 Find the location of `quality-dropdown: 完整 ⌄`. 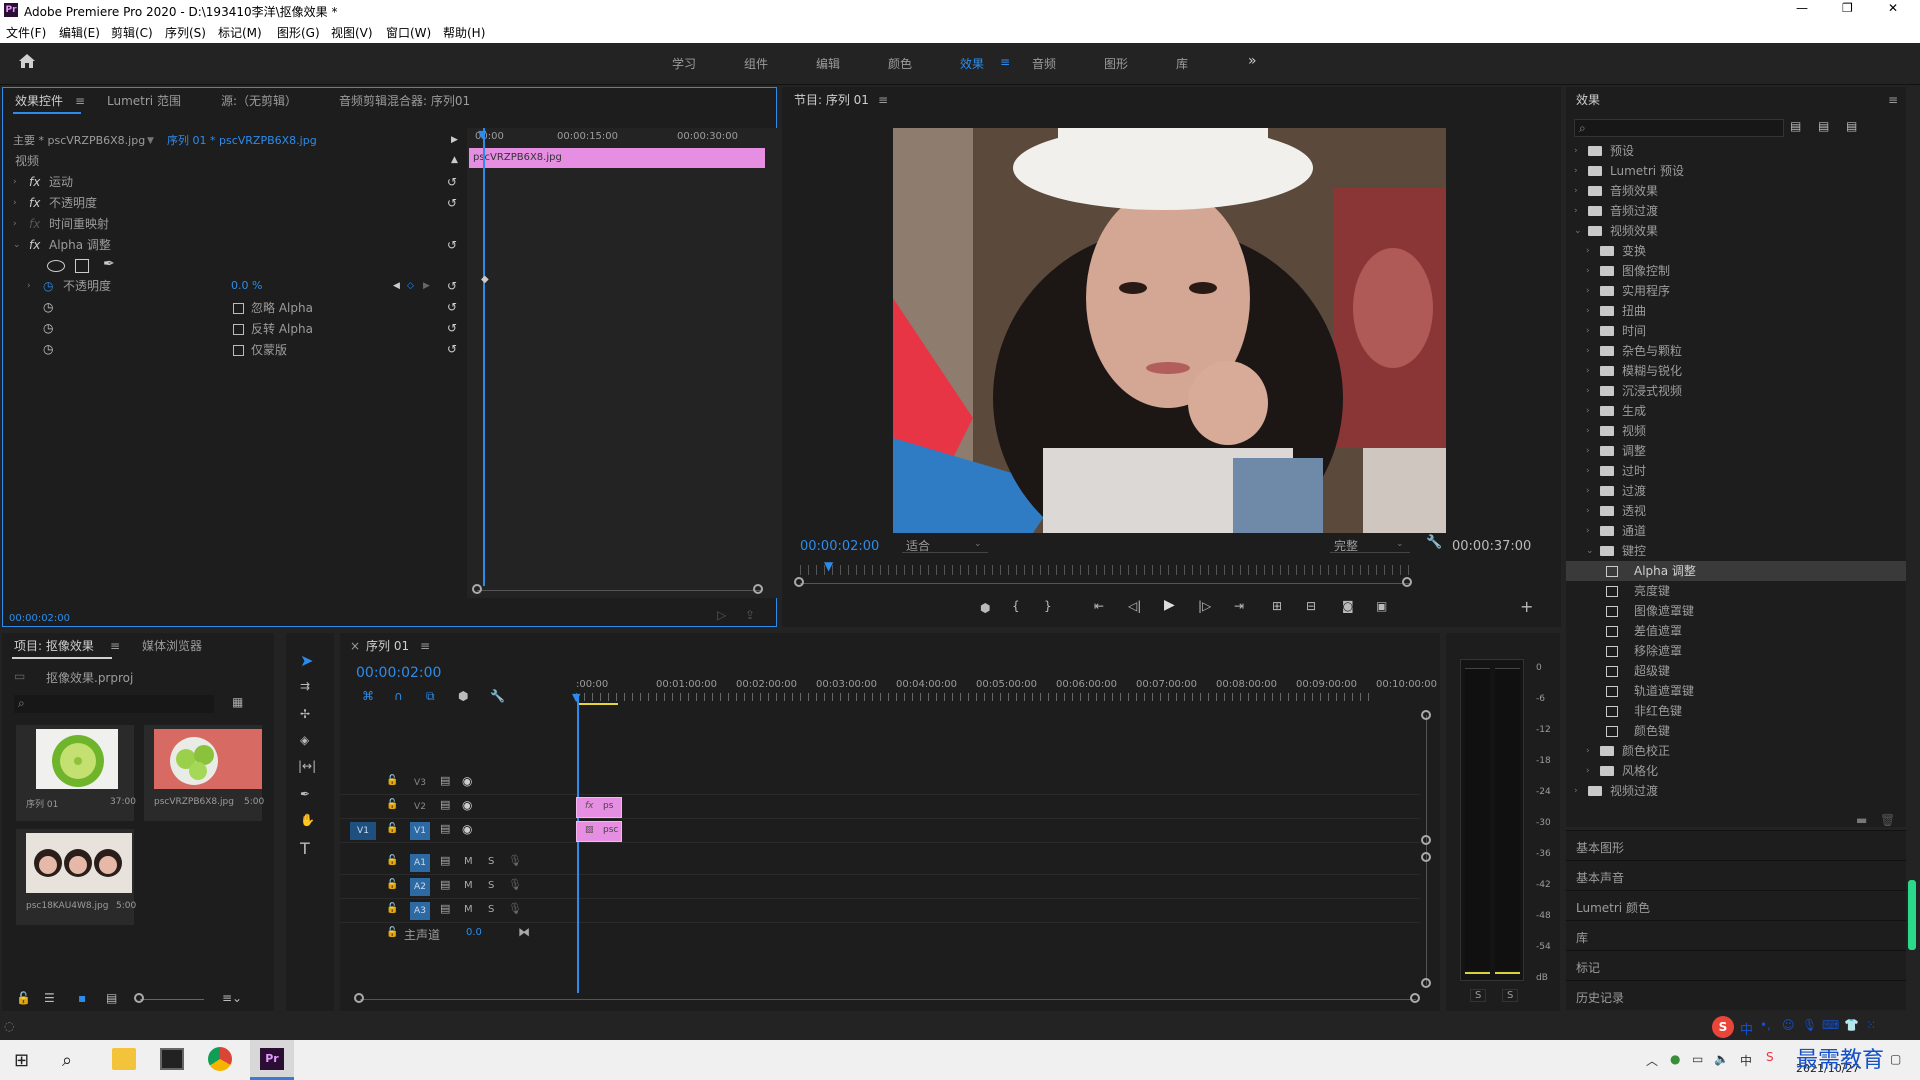

quality-dropdown: 完整 ⌄ is located at coordinates (1370, 544).